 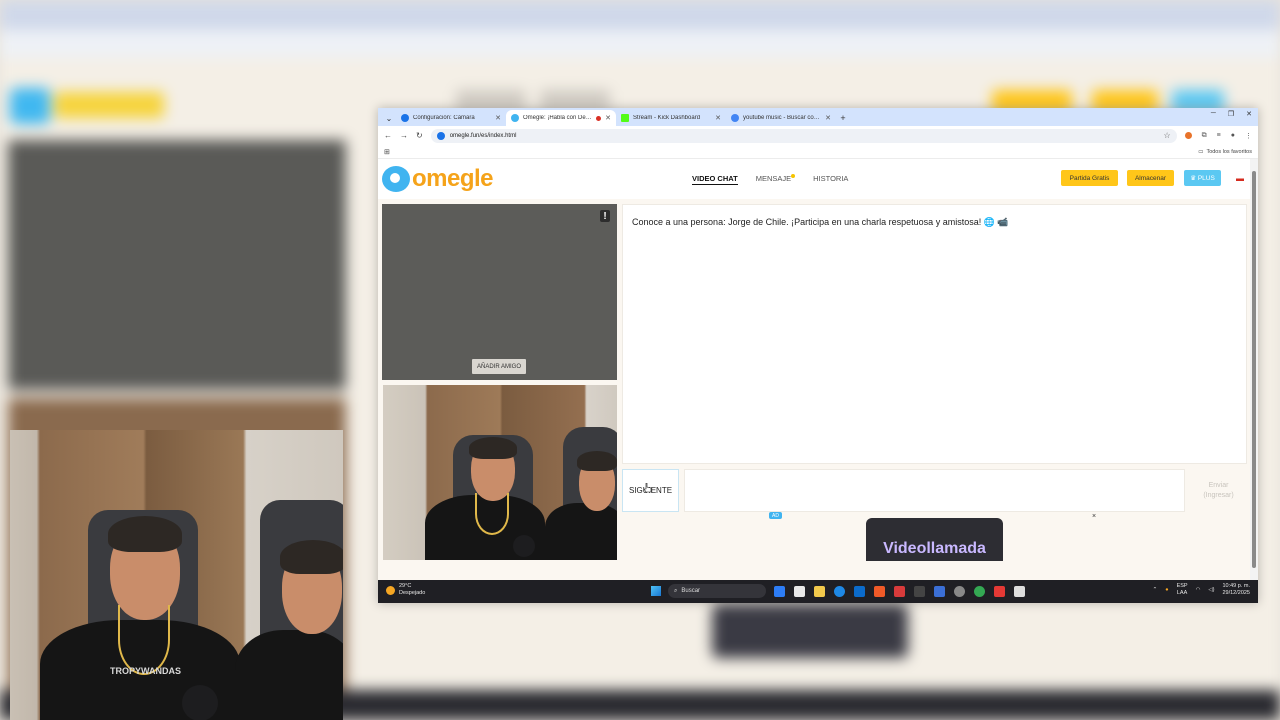 I want to click on bg-video, so click(x=177, y=265).